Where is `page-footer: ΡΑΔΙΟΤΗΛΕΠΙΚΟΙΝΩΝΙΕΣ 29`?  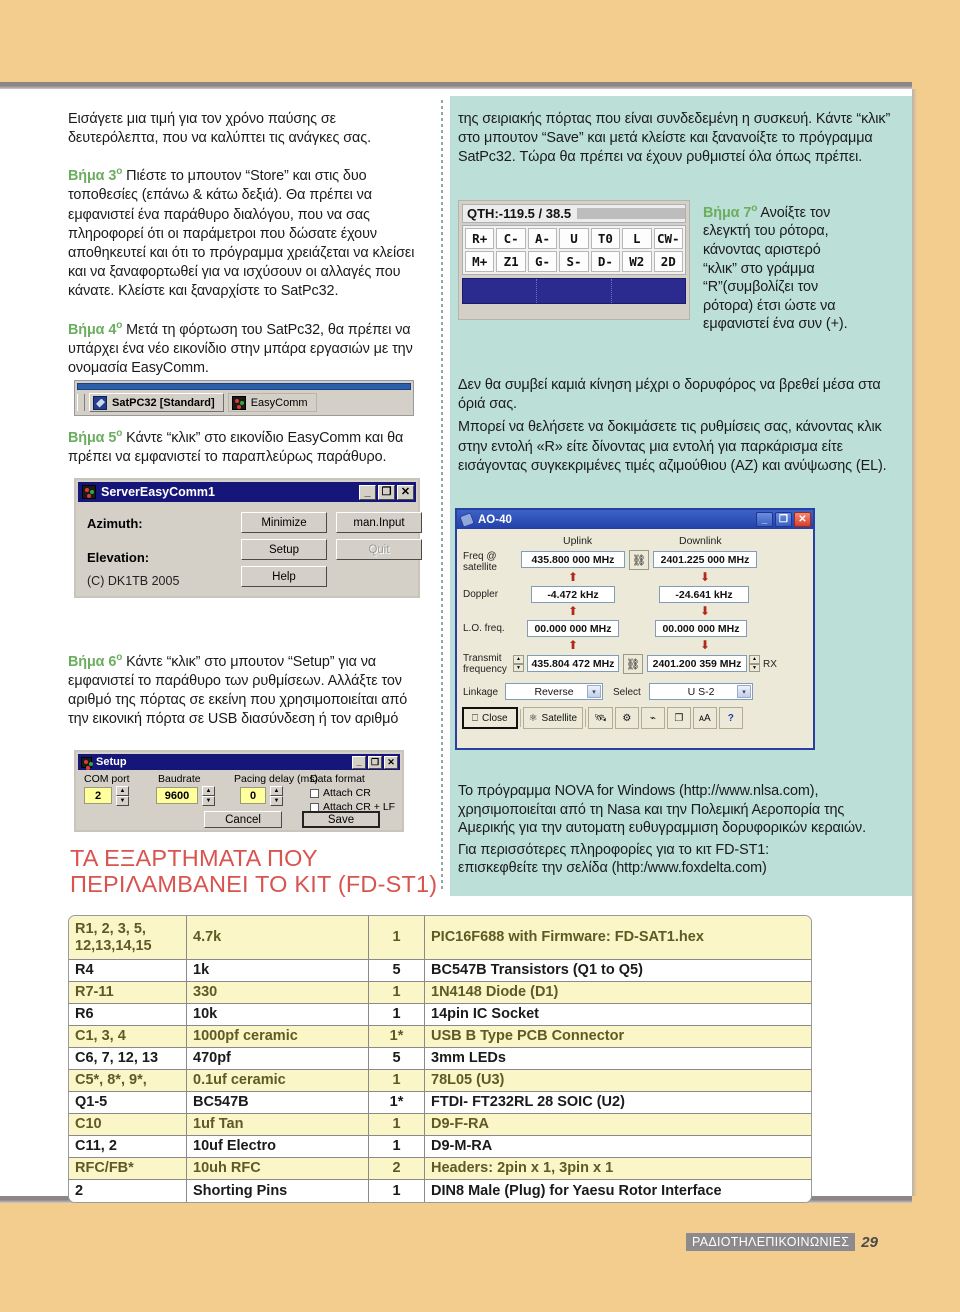 page-footer: ΡΑΔΙΟΤΗΛΕΠΙΚΟΙΝΩΝΙΕΣ 29 is located at coordinates (782, 1242).